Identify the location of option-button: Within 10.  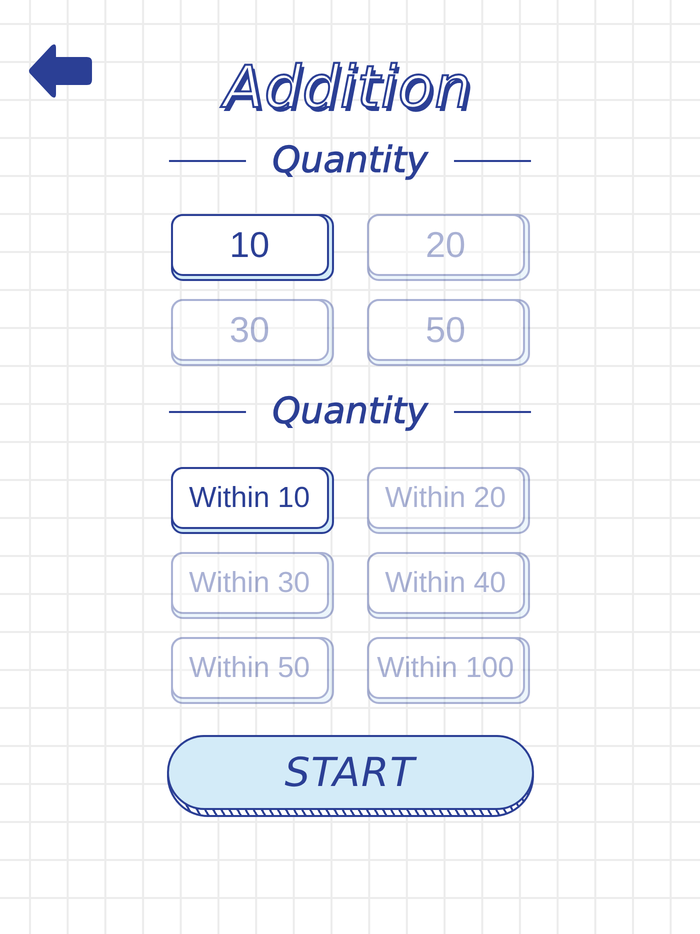
(252, 500).